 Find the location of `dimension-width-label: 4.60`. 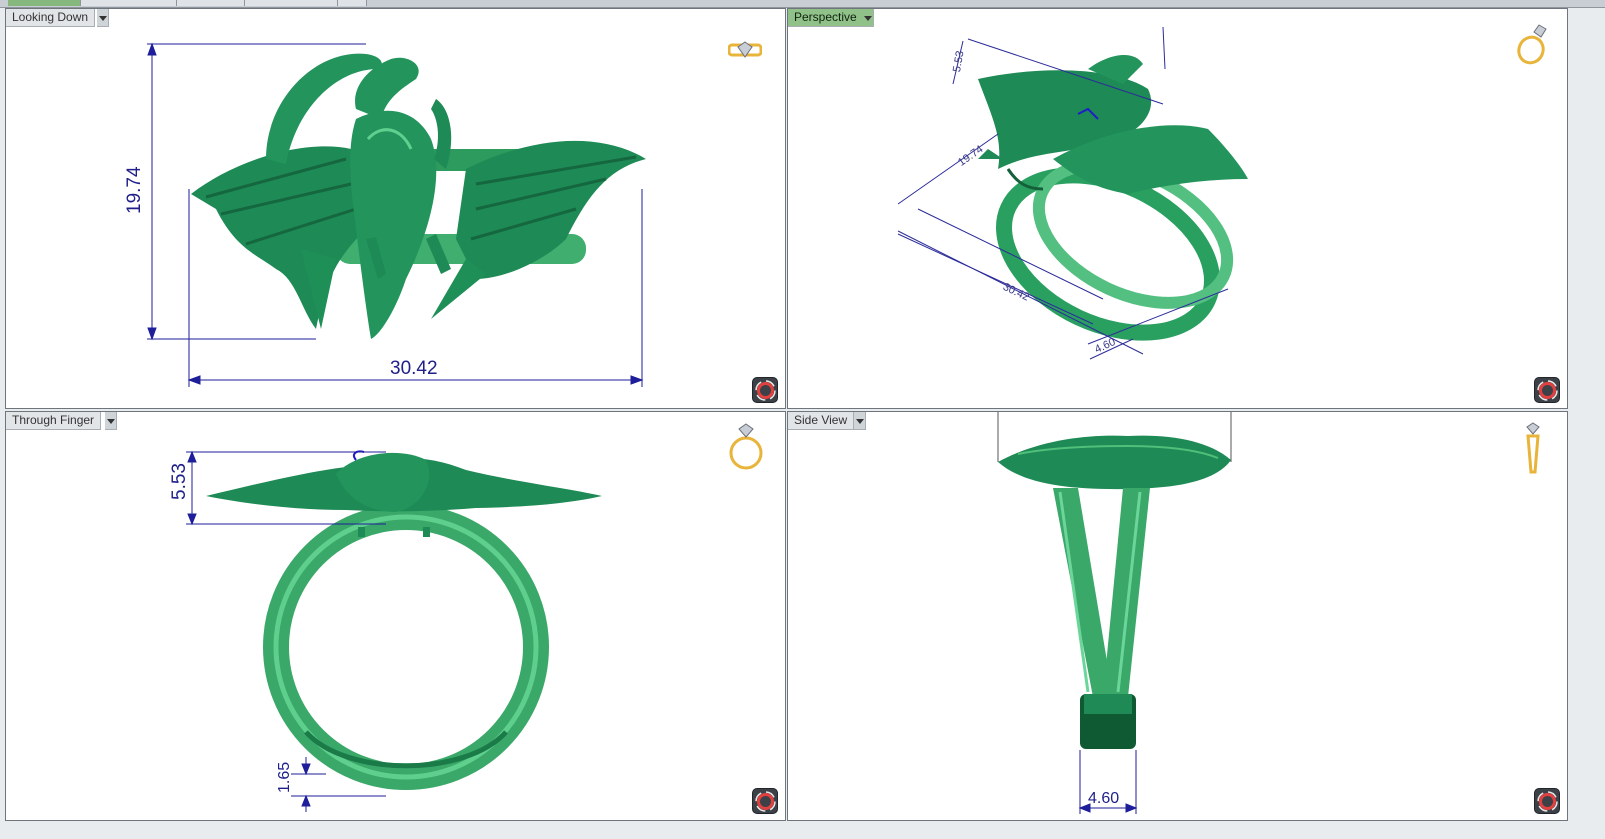

dimension-width-label: 4.60 is located at coordinates (1104, 798).